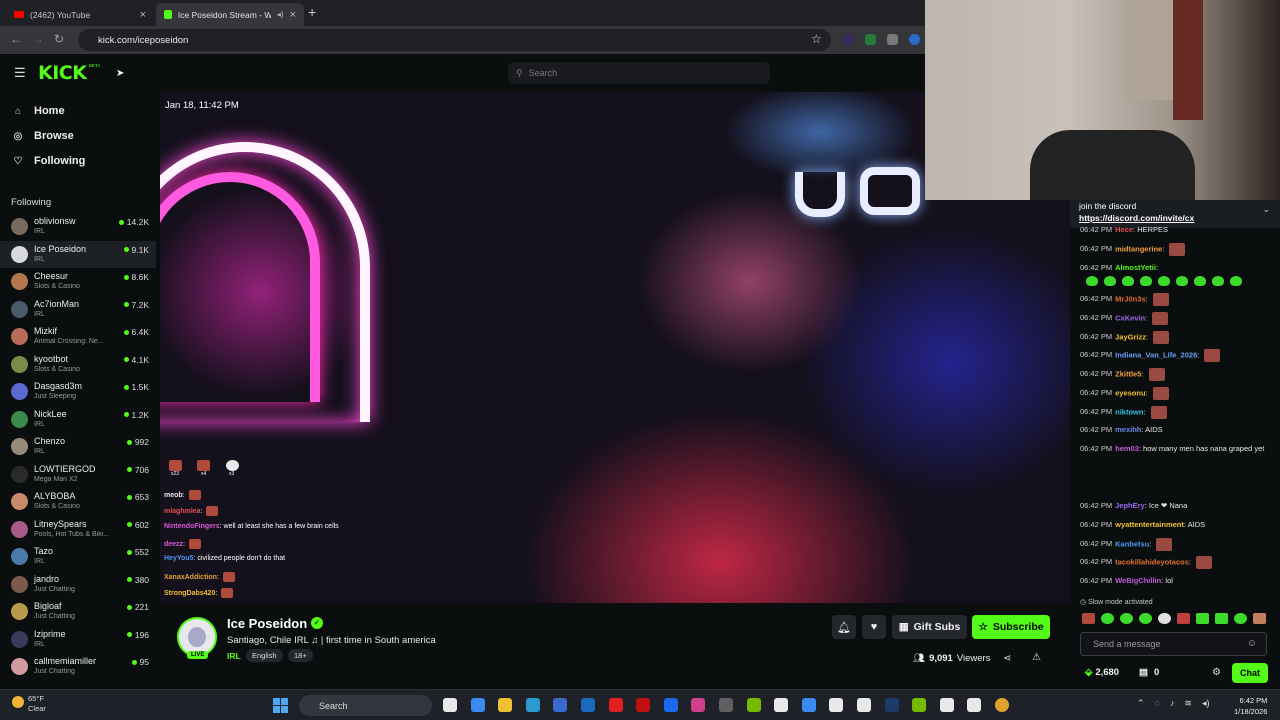  Describe the element at coordinates (78, 611) in the screenshot. I see `sidebar-channel: Bigloaf Just Chatting 221` at that location.